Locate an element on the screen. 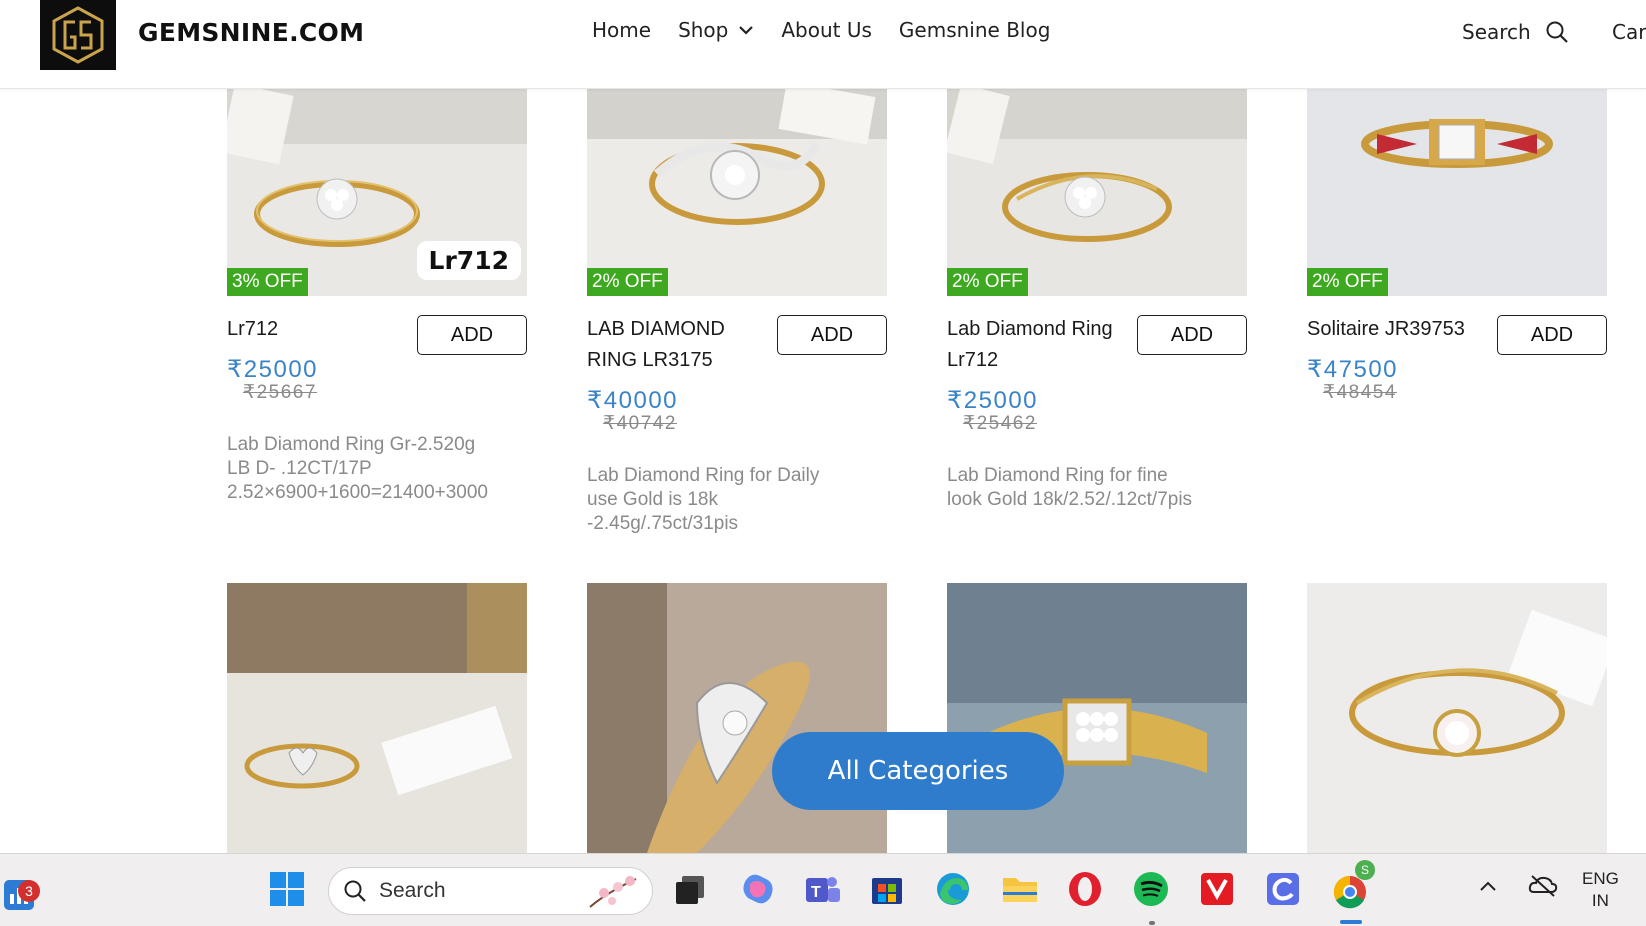 The image size is (1646, 926). product-code-tag: Lr712 is located at coordinates (468, 260).